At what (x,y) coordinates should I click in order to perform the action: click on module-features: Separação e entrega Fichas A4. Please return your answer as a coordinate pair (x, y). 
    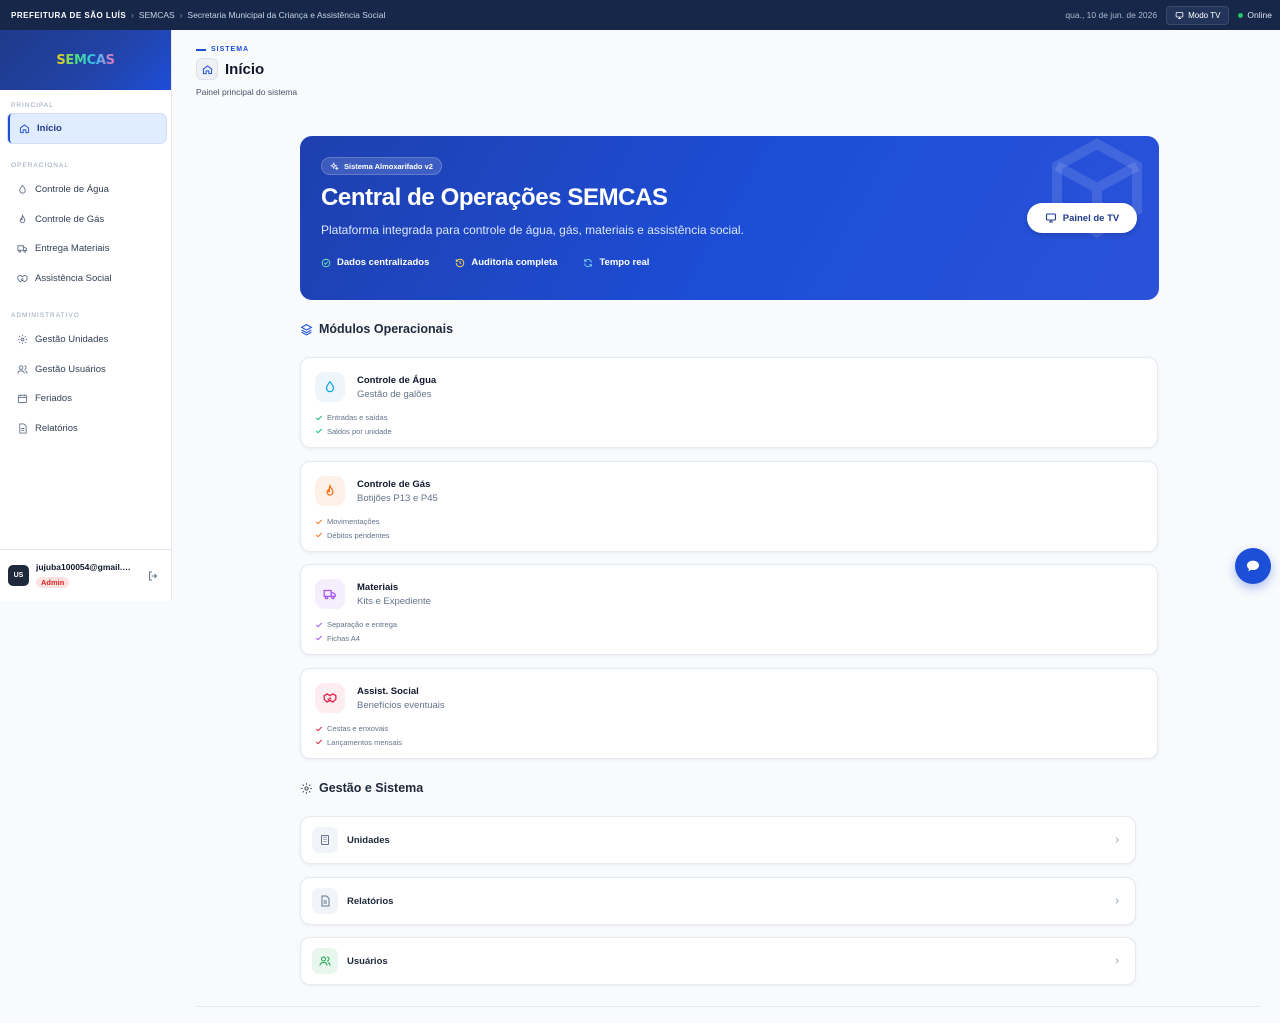
    Looking at the image, I should click on (356, 631).